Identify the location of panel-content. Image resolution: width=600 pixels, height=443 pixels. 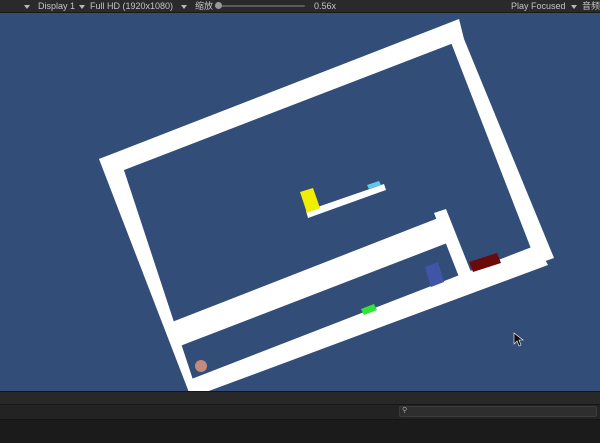
(300, 431).